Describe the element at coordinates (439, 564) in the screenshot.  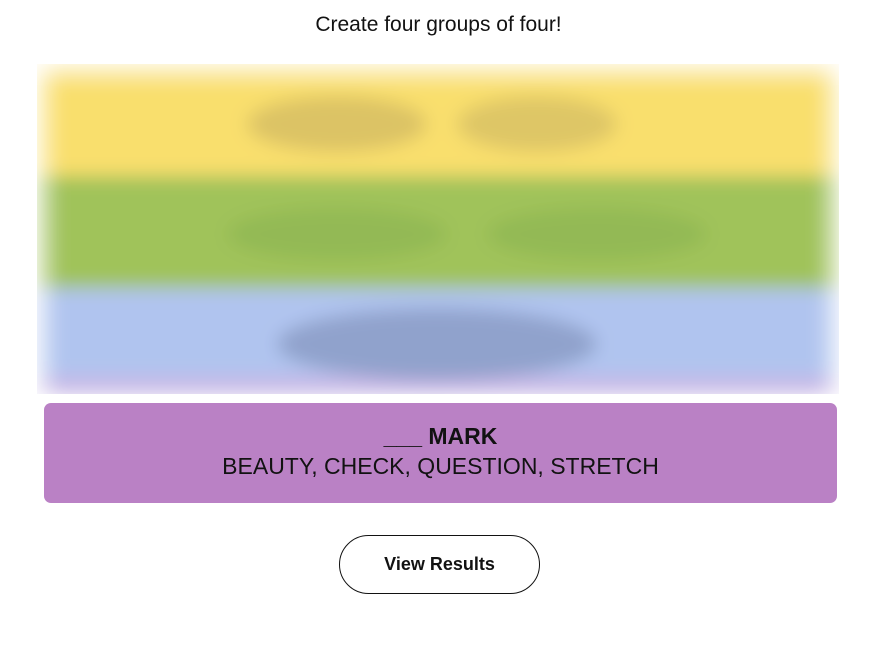
I see `view-results-button: View Results` at that location.